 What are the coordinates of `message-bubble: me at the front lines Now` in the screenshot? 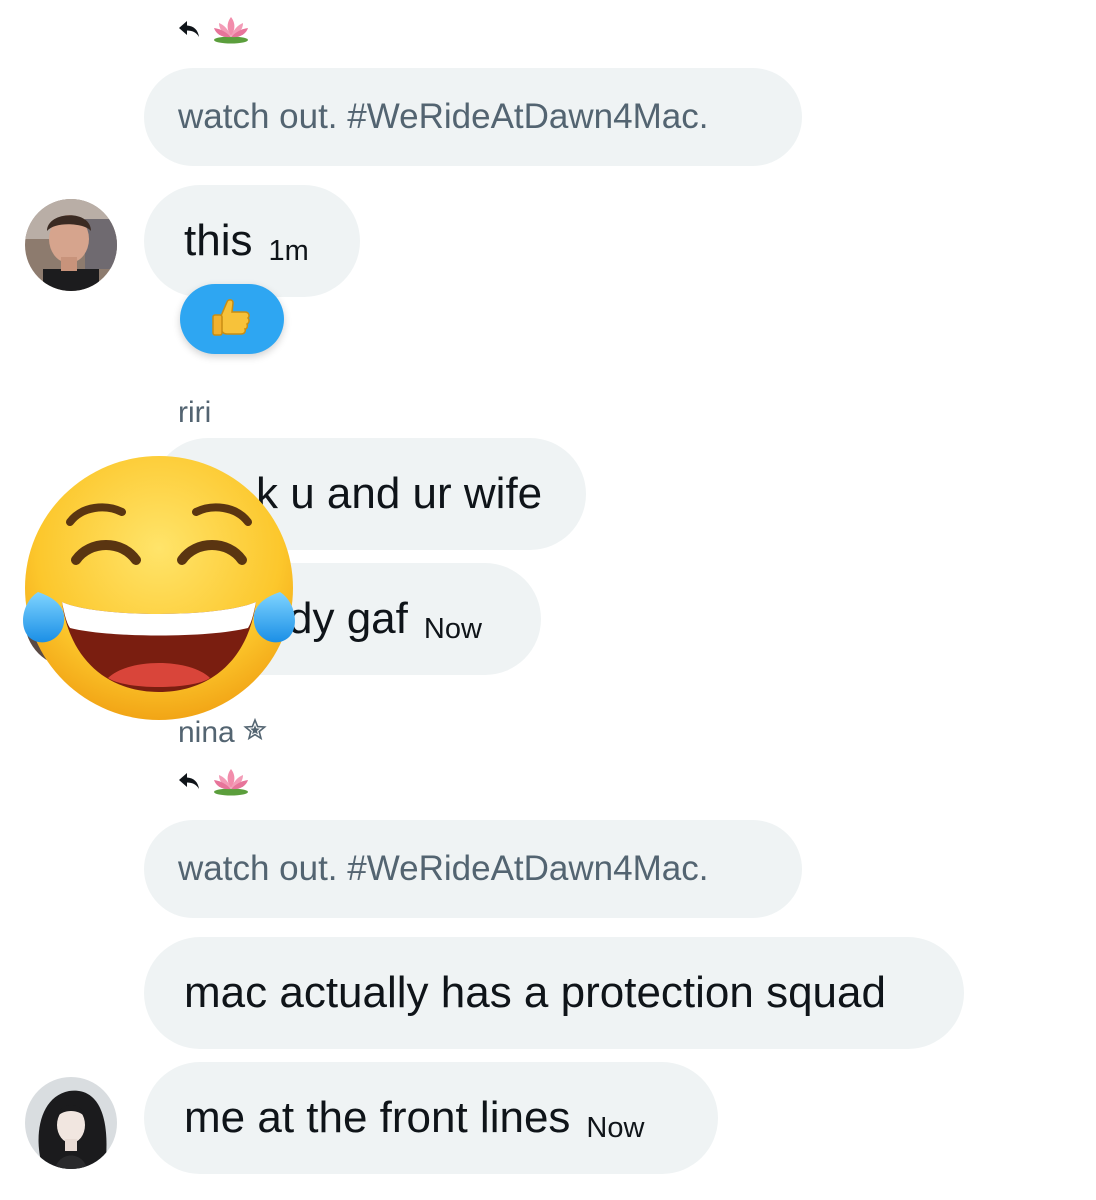 It's located at (431, 1118).